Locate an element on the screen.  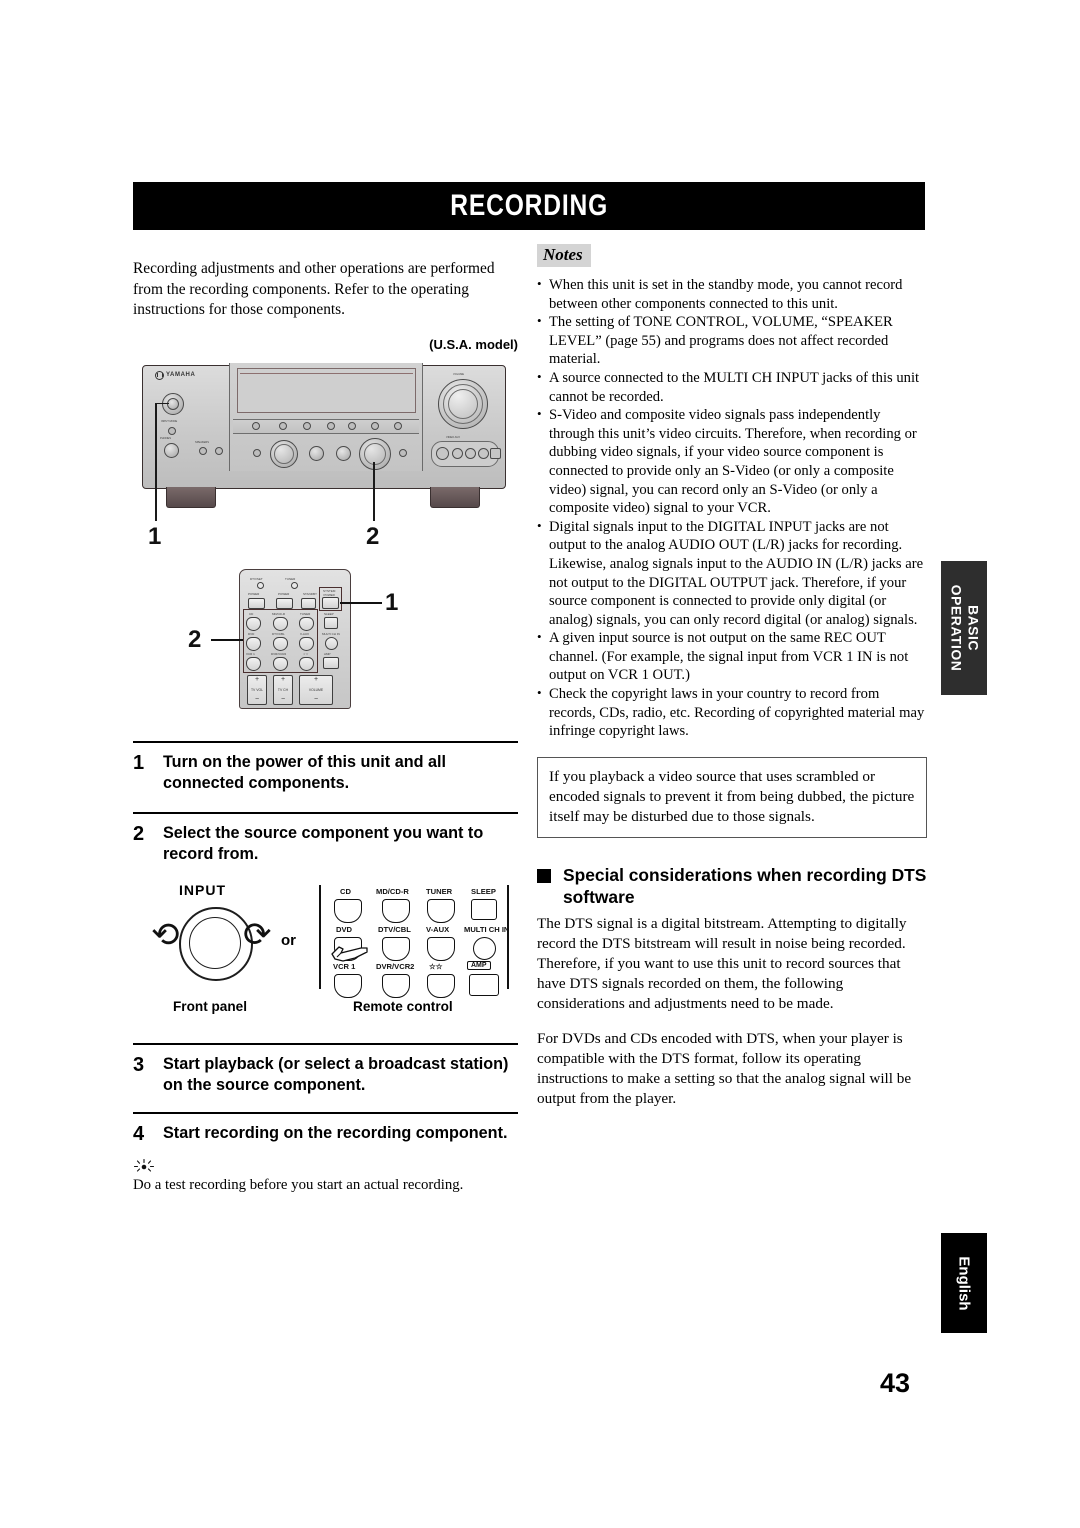
remote-tvvol-plus-label: + is located at coordinates (257, 679).